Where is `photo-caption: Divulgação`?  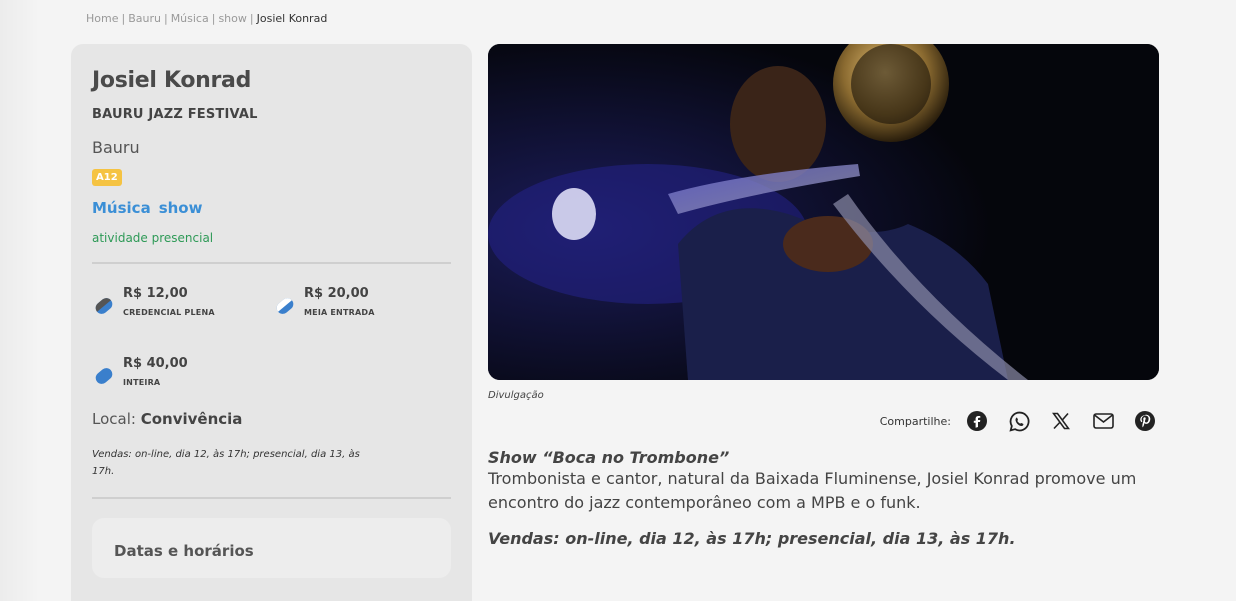
photo-caption: Divulgação is located at coordinates (516, 395).